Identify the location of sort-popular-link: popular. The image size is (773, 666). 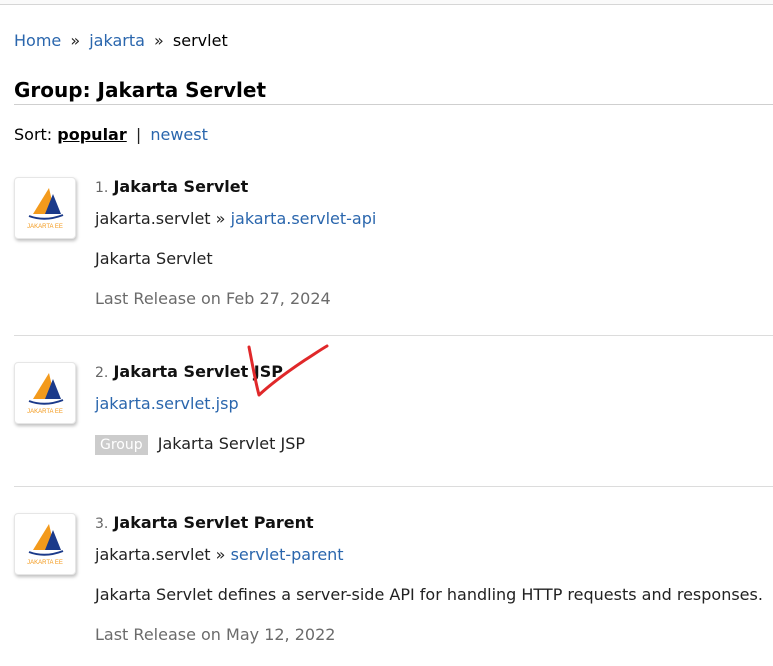
(91, 134).